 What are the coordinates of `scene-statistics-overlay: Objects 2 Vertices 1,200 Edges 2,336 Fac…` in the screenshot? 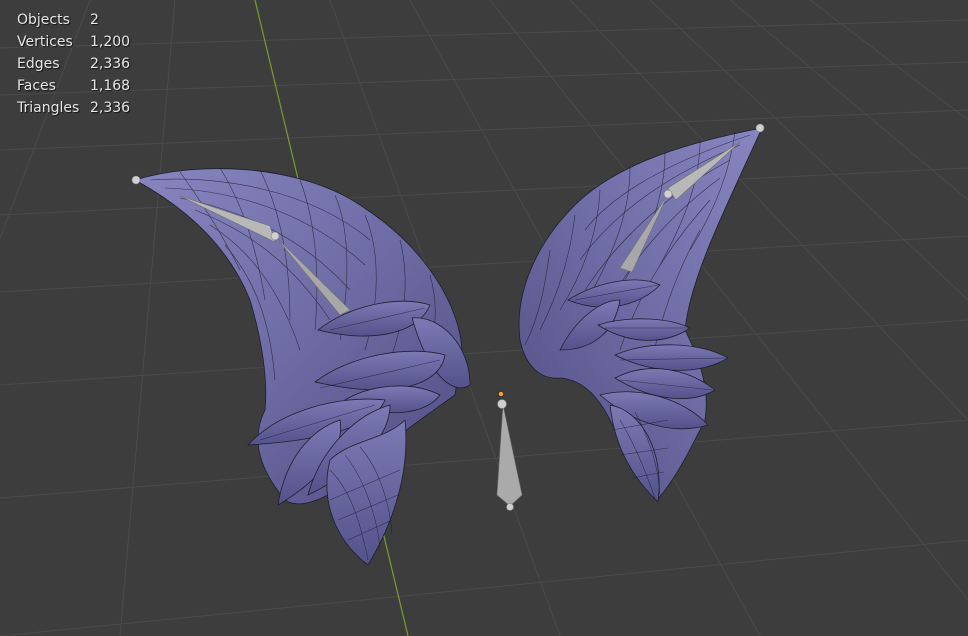 It's located at (83, 64).